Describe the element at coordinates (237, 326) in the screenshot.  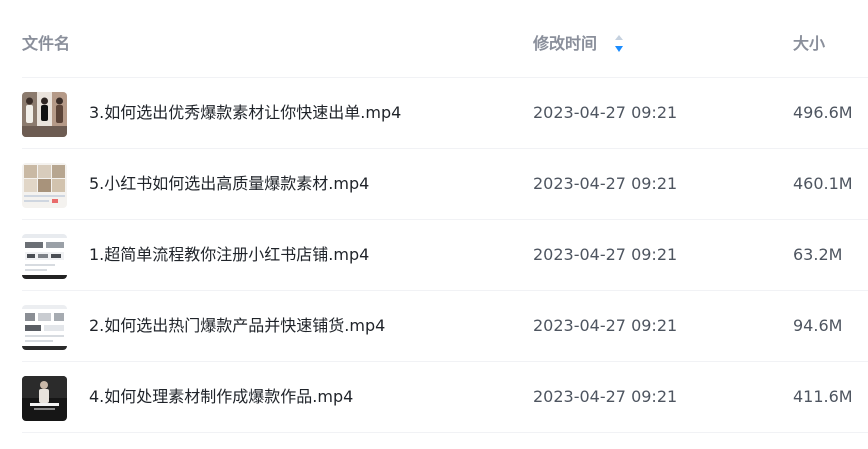
I see `file-name: 2.如何选出热门爆款产品并快速铺货.mp4` at that location.